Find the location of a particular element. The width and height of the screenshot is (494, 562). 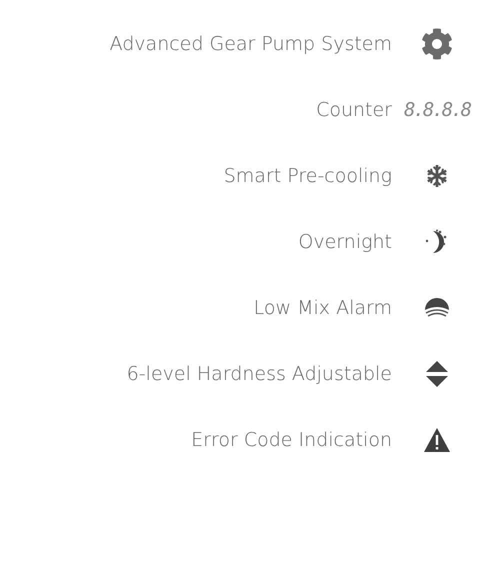

warning-icon is located at coordinates (437, 440).